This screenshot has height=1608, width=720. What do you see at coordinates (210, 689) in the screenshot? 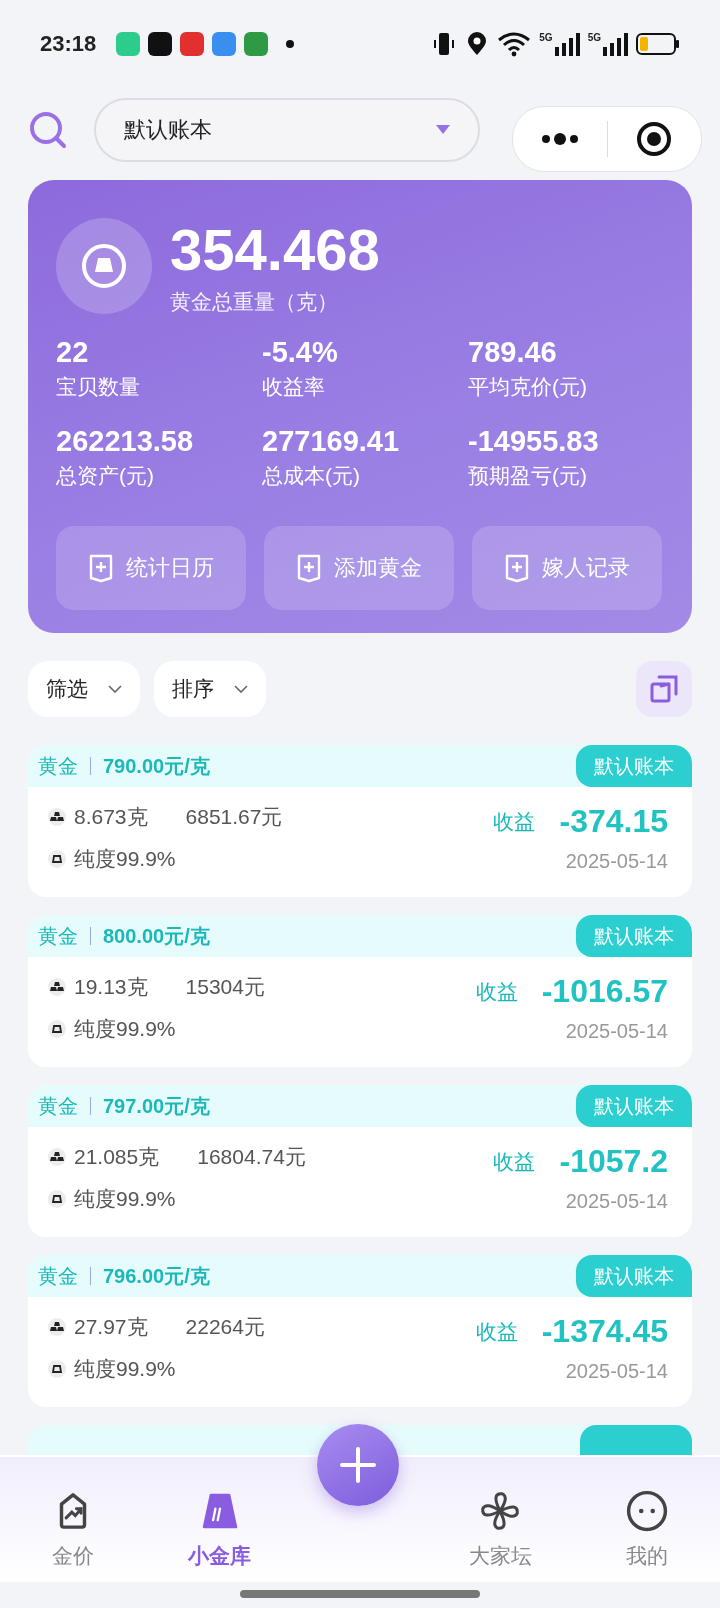
I see `filter-dropdown: 排序` at bounding box center [210, 689].